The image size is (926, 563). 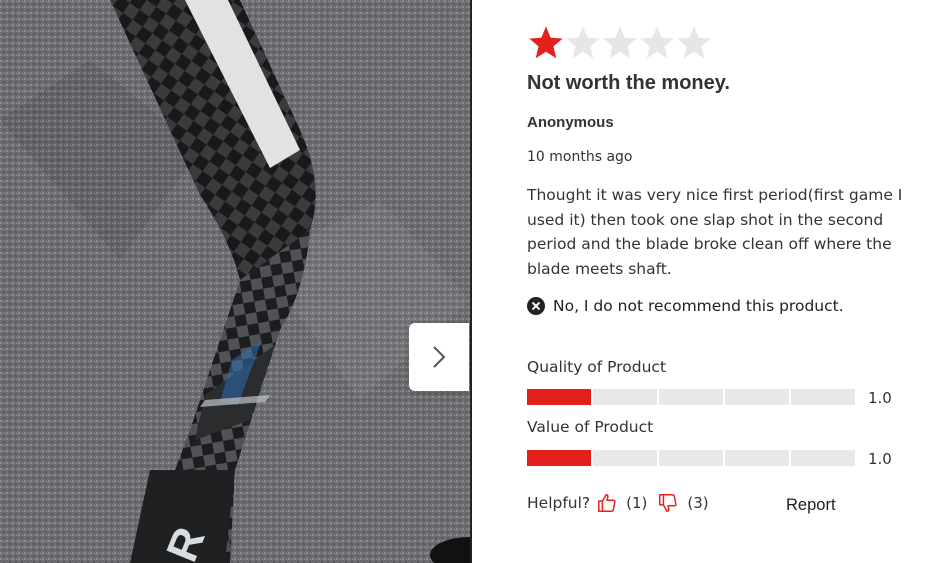 I want to click on metric-label-quality: Quality of Product, so click(x=597, y=367).